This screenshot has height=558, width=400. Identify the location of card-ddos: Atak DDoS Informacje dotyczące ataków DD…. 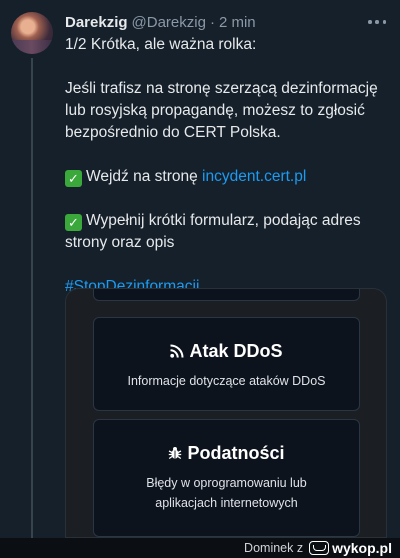
(226, 364).